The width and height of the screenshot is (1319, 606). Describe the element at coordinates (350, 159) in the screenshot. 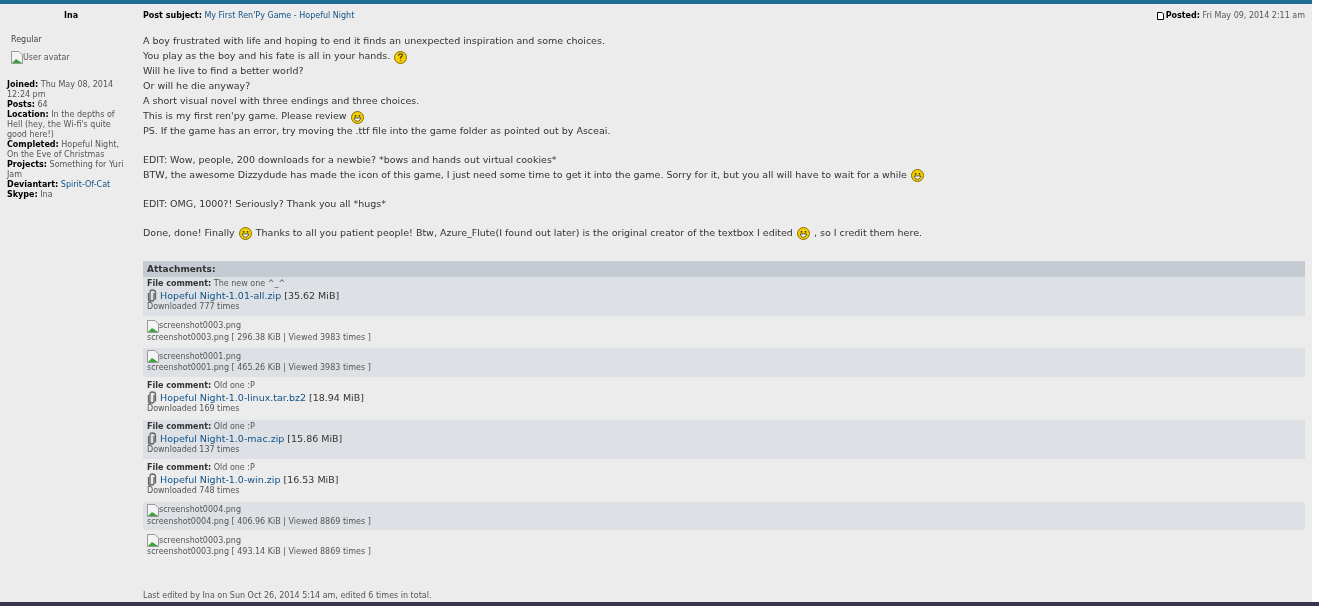

I see `post-text: EDIT: Wow, people, 200 downloads for a newbie? *bows and hands out virtual cookies*` at that location.